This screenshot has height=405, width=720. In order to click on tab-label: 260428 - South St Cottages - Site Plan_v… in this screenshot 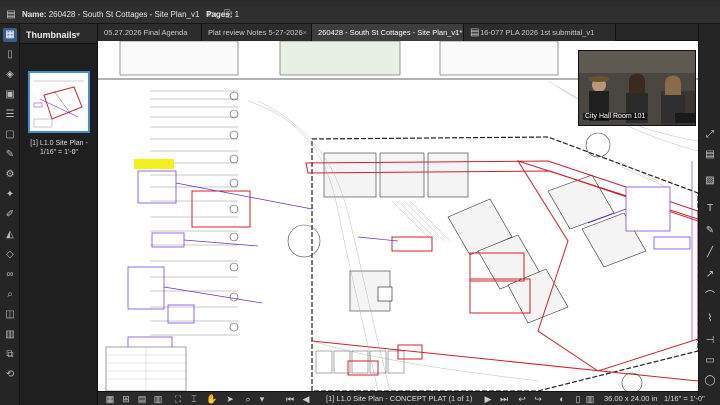, I will do `click(390, 32)`.